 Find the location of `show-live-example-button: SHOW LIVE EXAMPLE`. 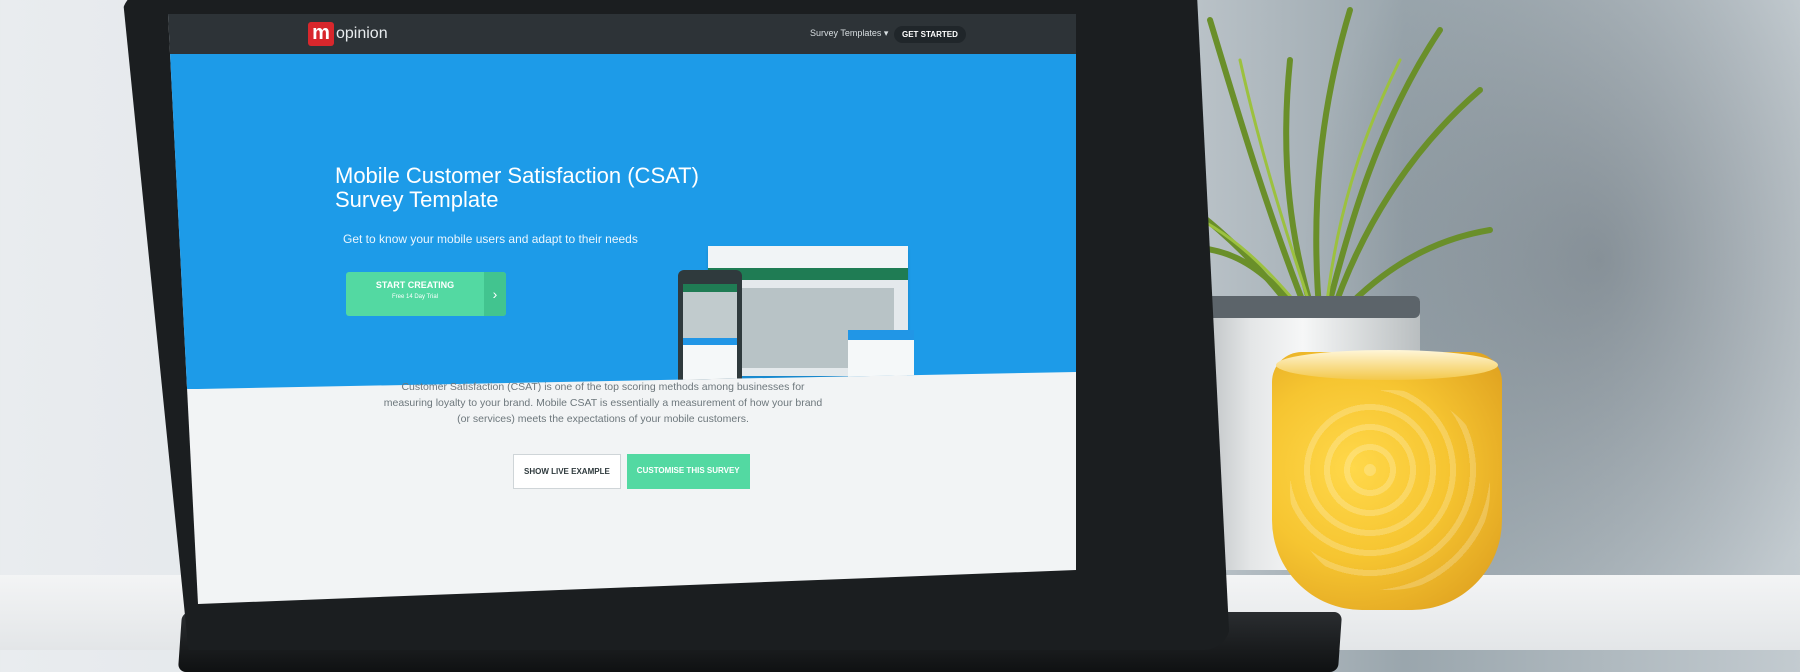

show-live-example-button: SHOW LIVE EXAMPLE is located at coordinates (567, 471).